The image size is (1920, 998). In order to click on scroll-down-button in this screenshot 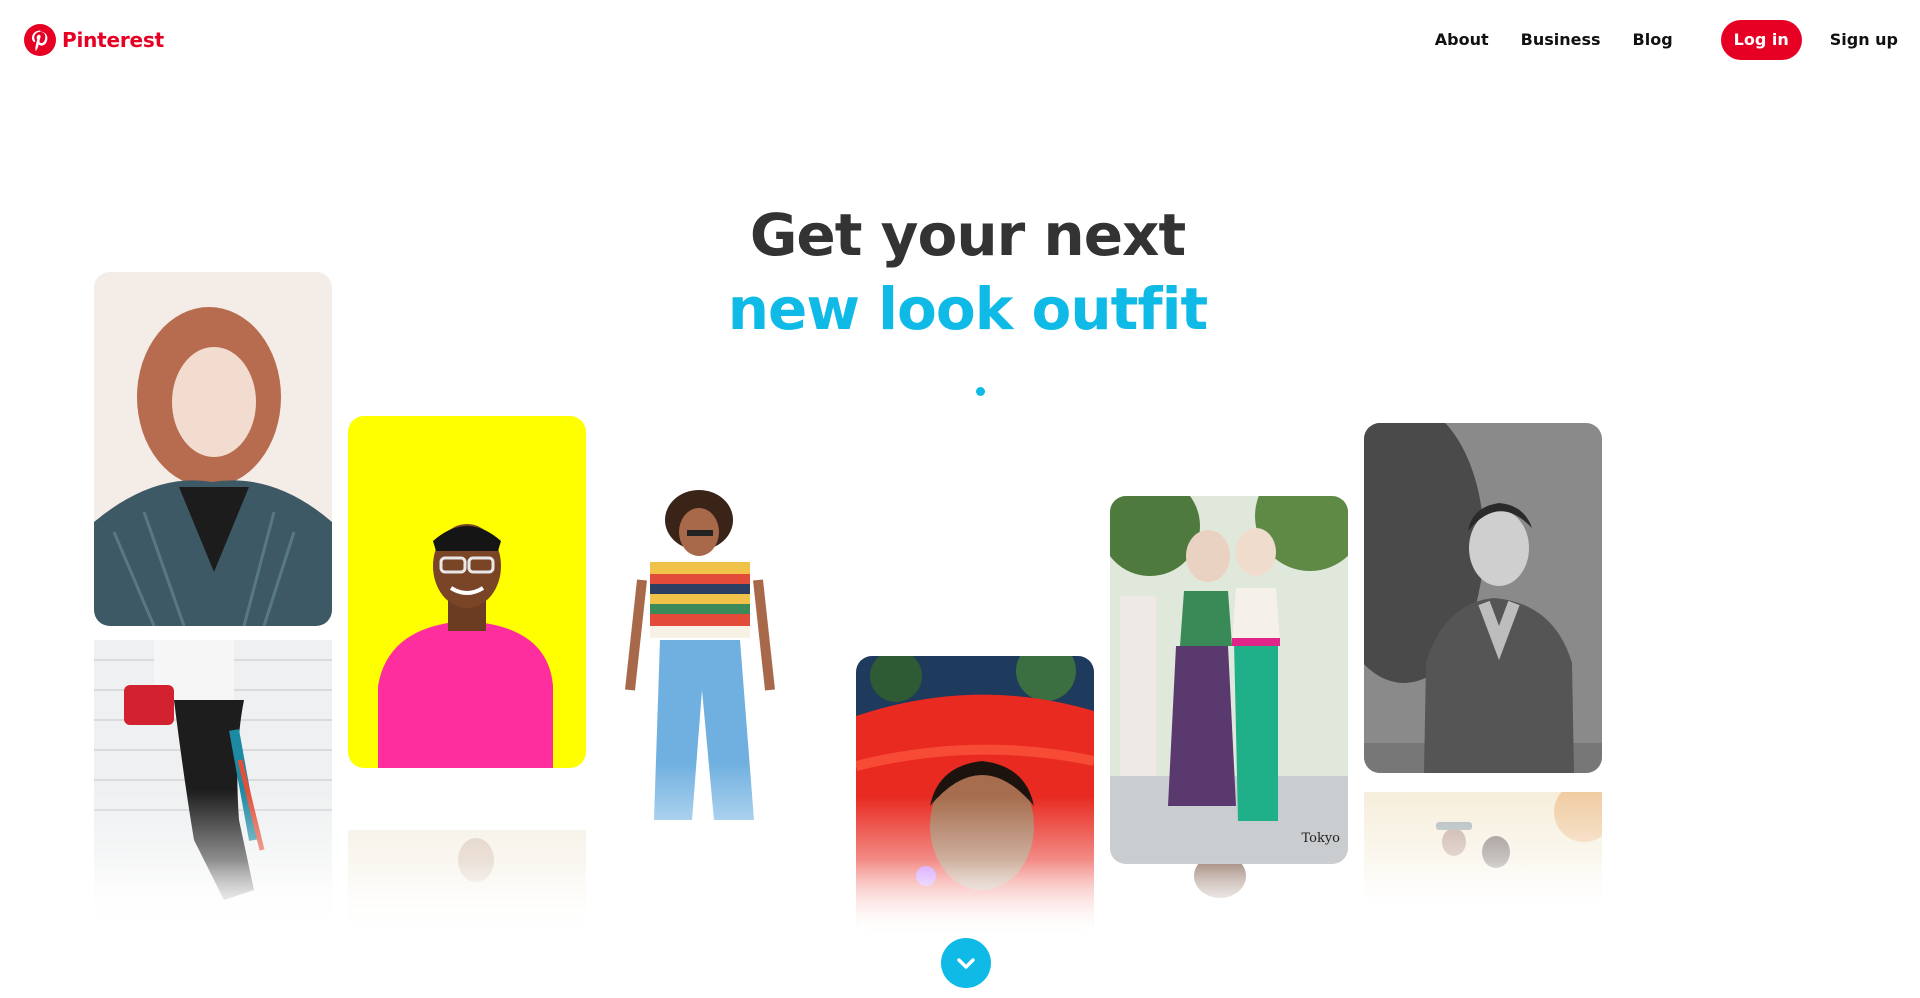, I will do `click(966, 963)`.